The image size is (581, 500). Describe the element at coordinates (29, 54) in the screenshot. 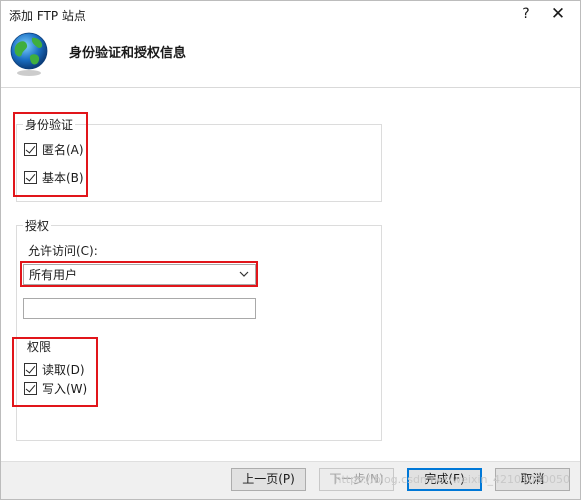

I see `globe-icon` at that location.